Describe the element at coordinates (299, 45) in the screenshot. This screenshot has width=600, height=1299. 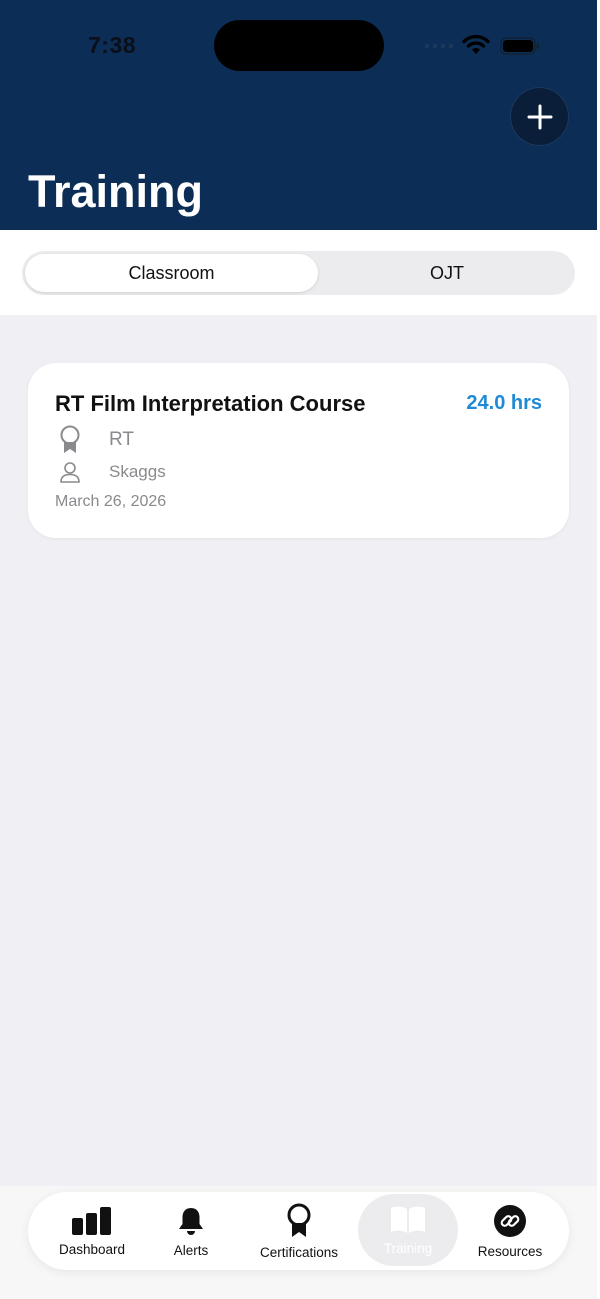
I see `dynamic-island` at that location.